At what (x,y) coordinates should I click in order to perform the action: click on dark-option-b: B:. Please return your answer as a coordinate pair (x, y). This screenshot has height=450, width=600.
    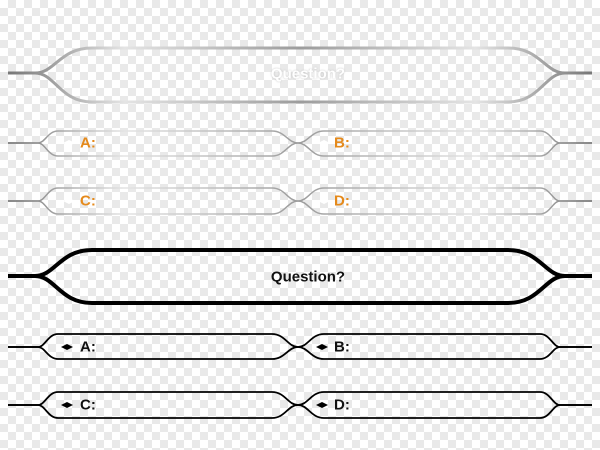
    Looking at the image, I should click on (342, 347).